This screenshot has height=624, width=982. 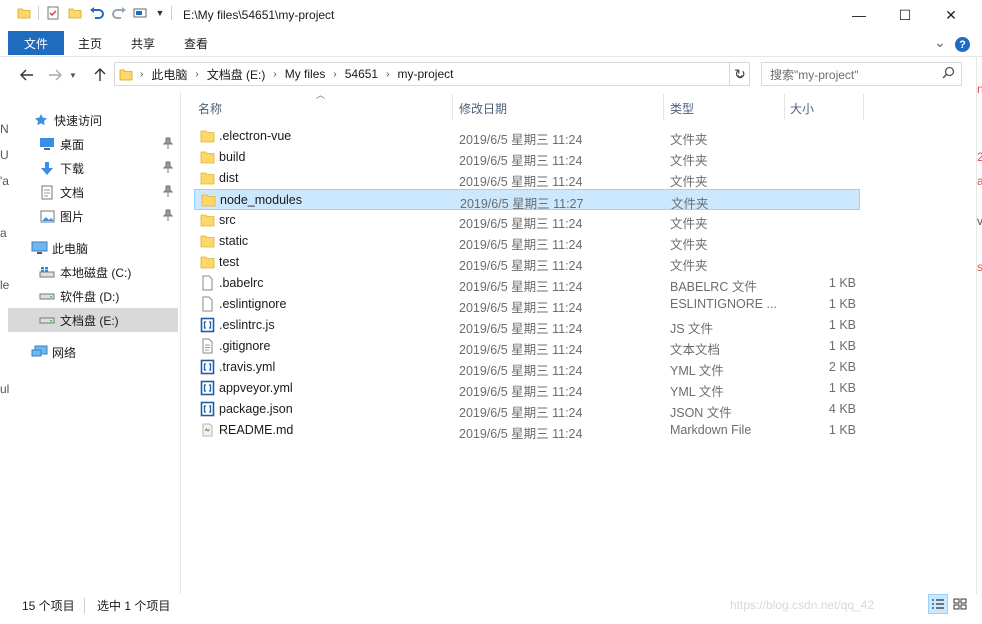 I want to click on file-row: test 2019/6/5 星期三 11:24 文件夹, so click(x=527, y=262).